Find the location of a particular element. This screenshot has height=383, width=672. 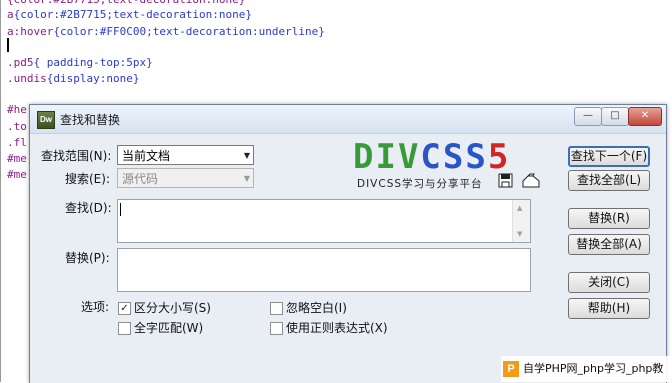

code-line: a{color:#2B7715;text-decoration:none} is located at coordinates (130, 14).